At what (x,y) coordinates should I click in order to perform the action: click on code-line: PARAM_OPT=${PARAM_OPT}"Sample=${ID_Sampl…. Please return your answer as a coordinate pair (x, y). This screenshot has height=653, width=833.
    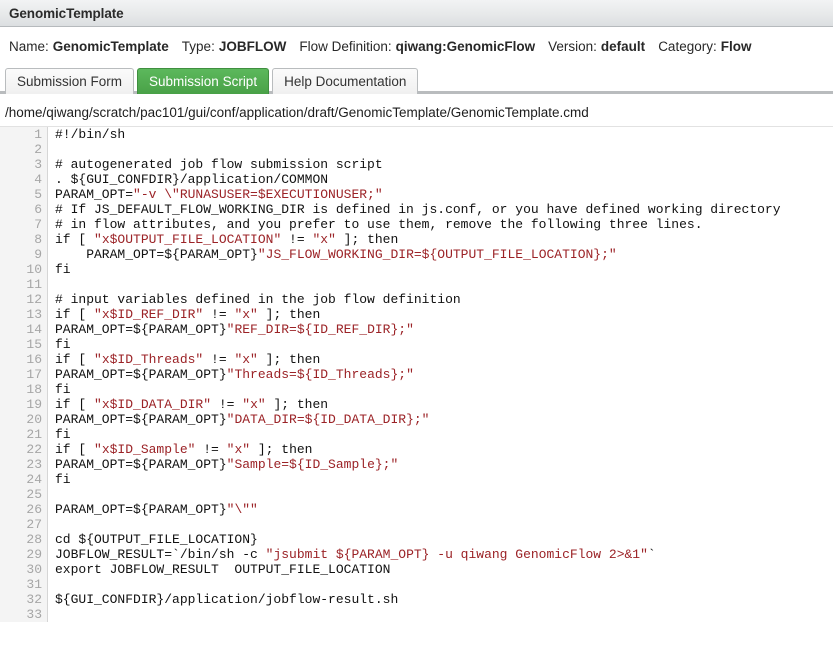
    Looking at the image, I should click on (418, 464).